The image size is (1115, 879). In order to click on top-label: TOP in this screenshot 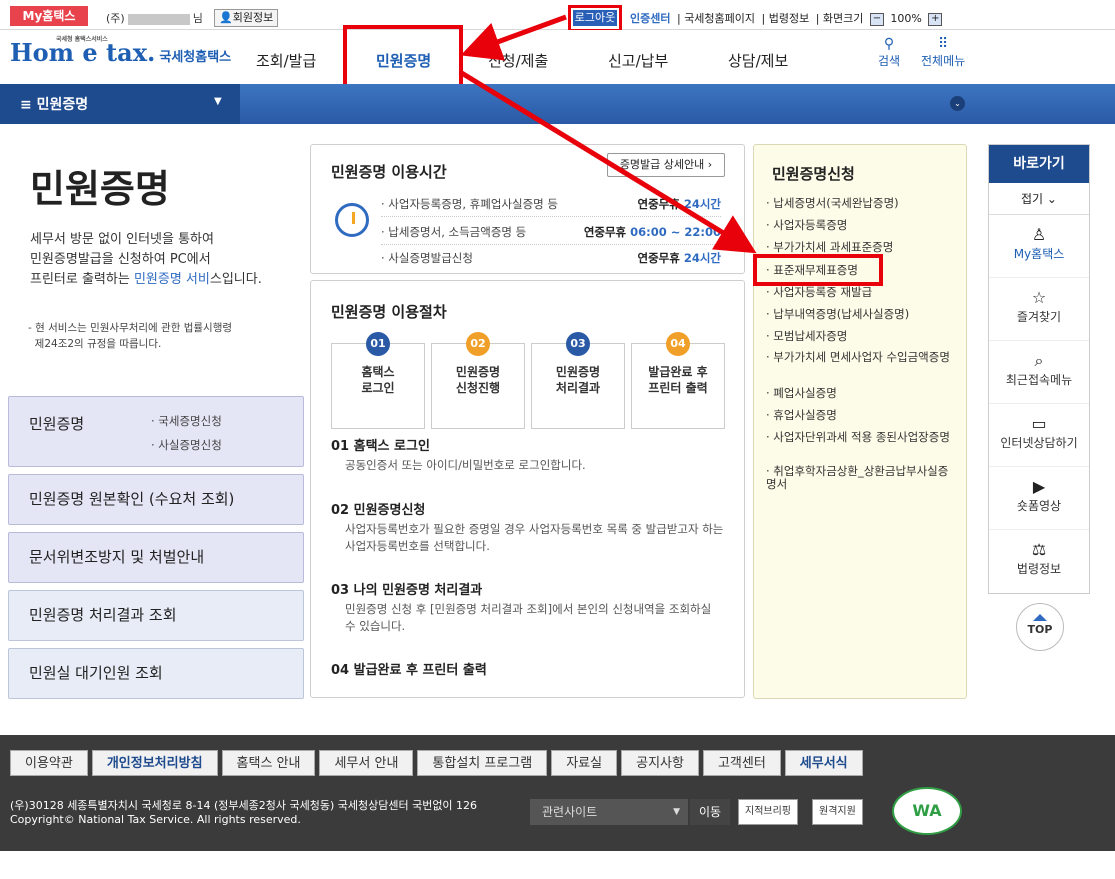, I will do `click(1040, 629)`.